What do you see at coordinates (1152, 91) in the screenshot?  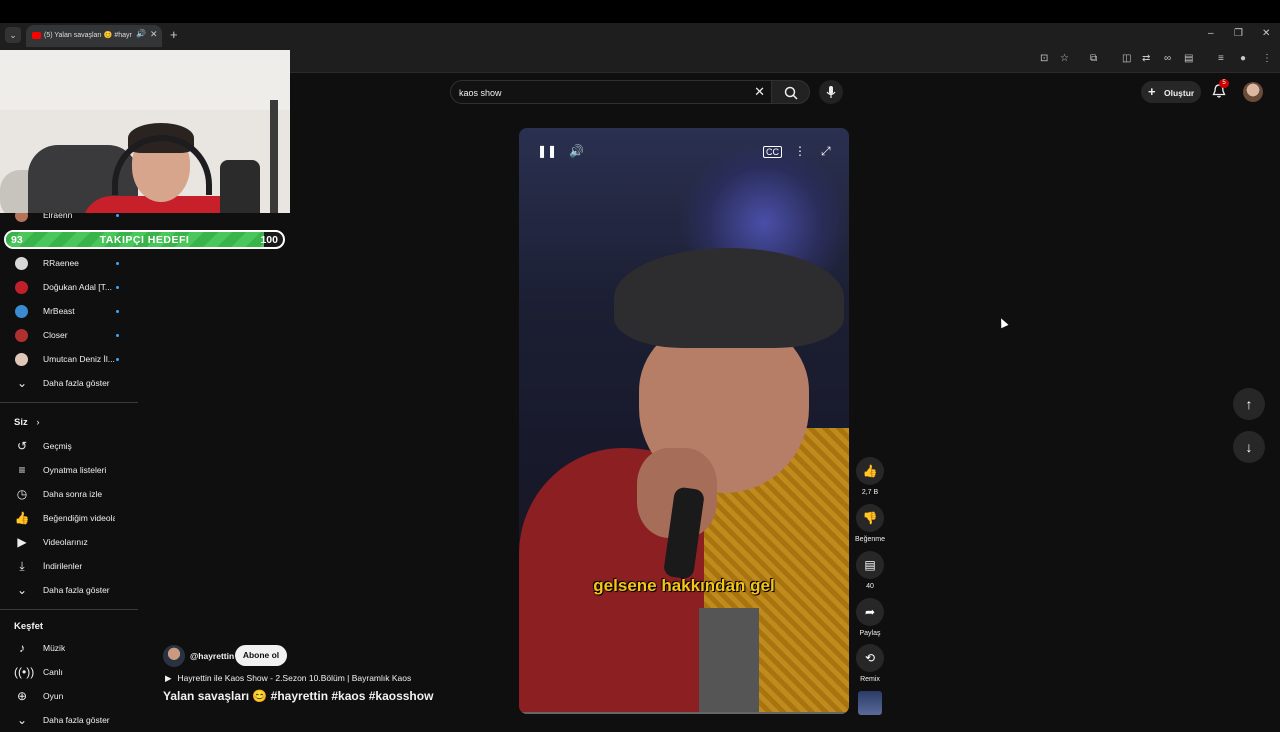 I see `plus-icon: +` at bounding box center [1152, 91].